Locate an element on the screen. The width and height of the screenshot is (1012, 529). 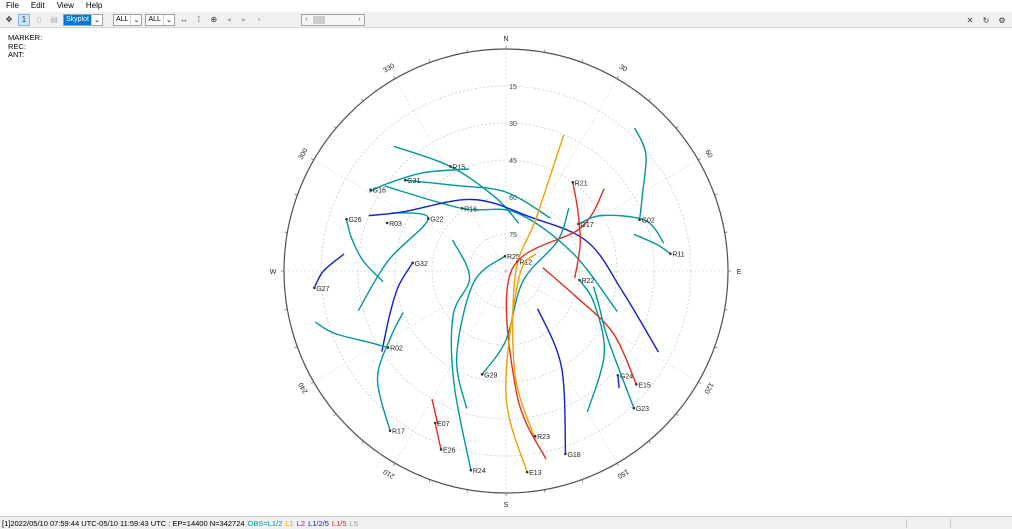
track-r17 is located at coordinates (390, 371).